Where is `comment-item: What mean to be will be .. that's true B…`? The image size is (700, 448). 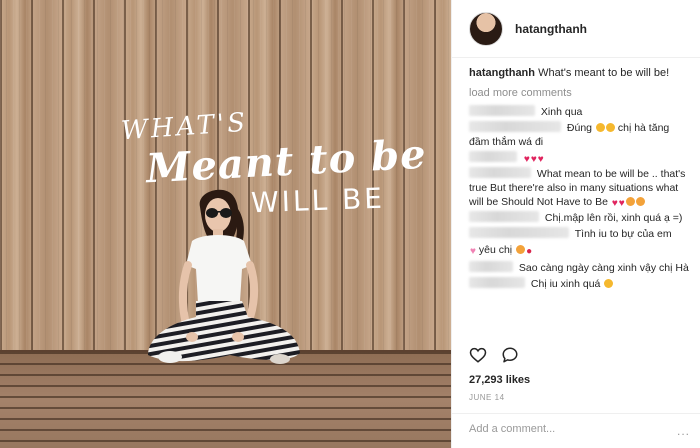 comment-item: What mean to be will be .. that's true B… is located at coordinates (579, 188).